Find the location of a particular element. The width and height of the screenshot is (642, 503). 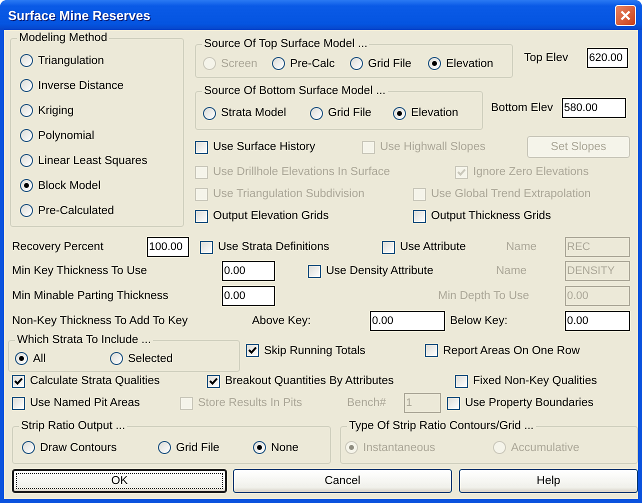

checkbox: Use Named Pit Areas is located at coordinates (76, 403).